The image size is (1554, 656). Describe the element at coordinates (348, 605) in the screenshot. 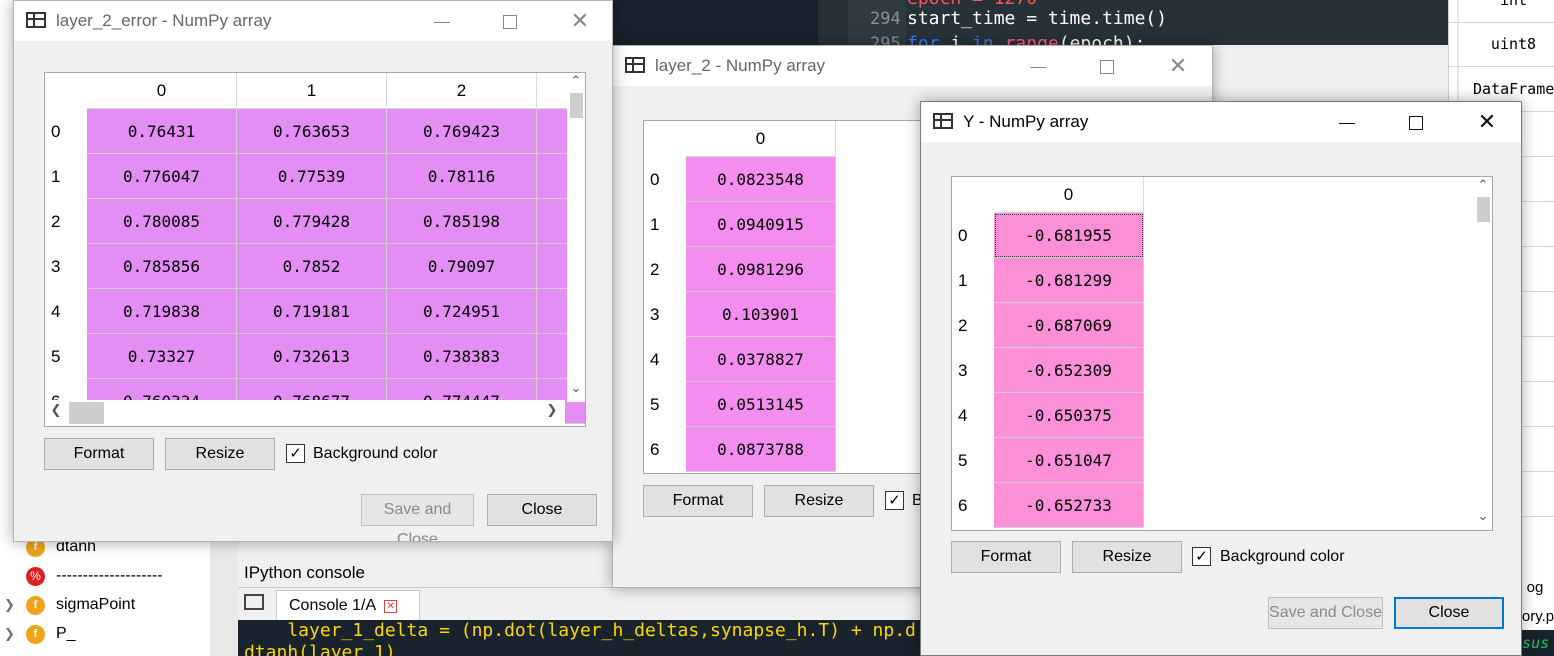

I see `console-tab: Console 1/A ✕` at that location.